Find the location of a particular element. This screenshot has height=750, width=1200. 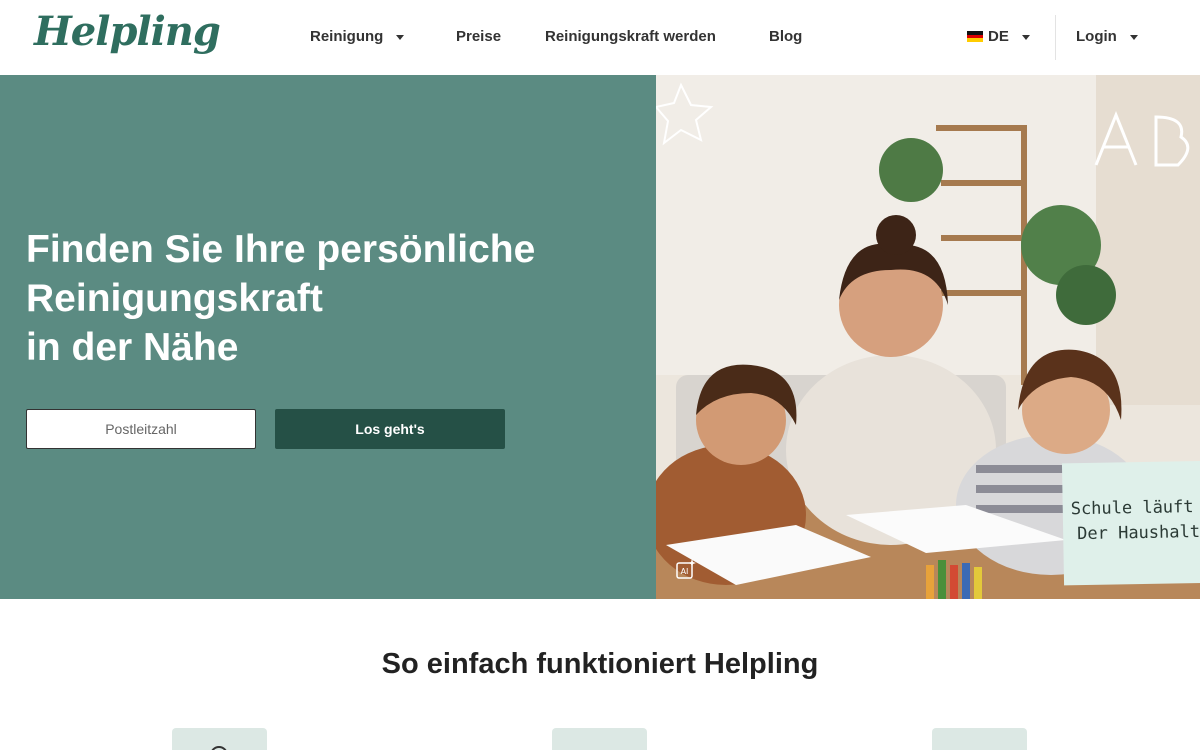

language-selector: DE is located at coordinates (998, 36).